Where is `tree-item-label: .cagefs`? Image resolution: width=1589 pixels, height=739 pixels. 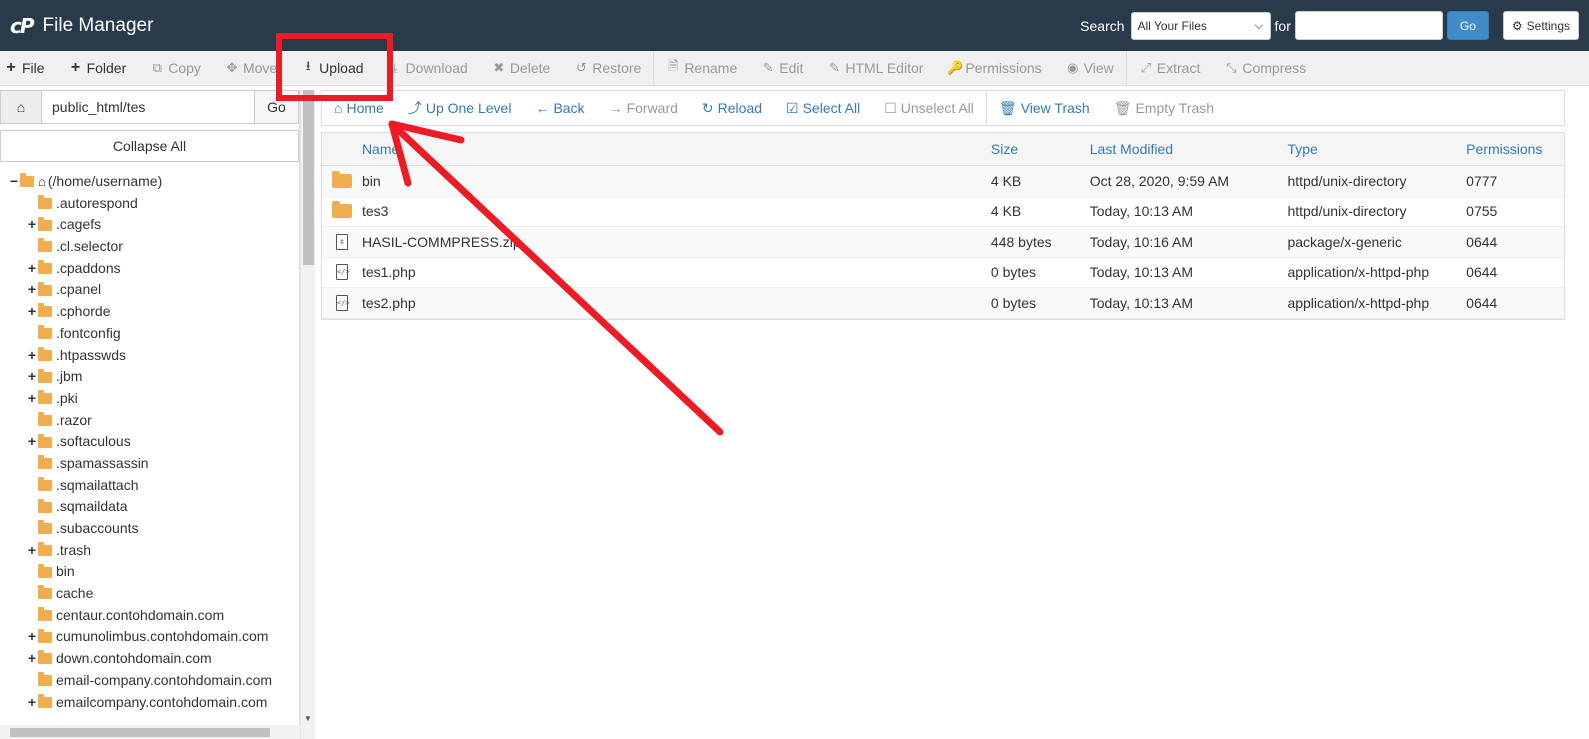 tree-item-label: .cagefs is located at coordinates (79, 224).